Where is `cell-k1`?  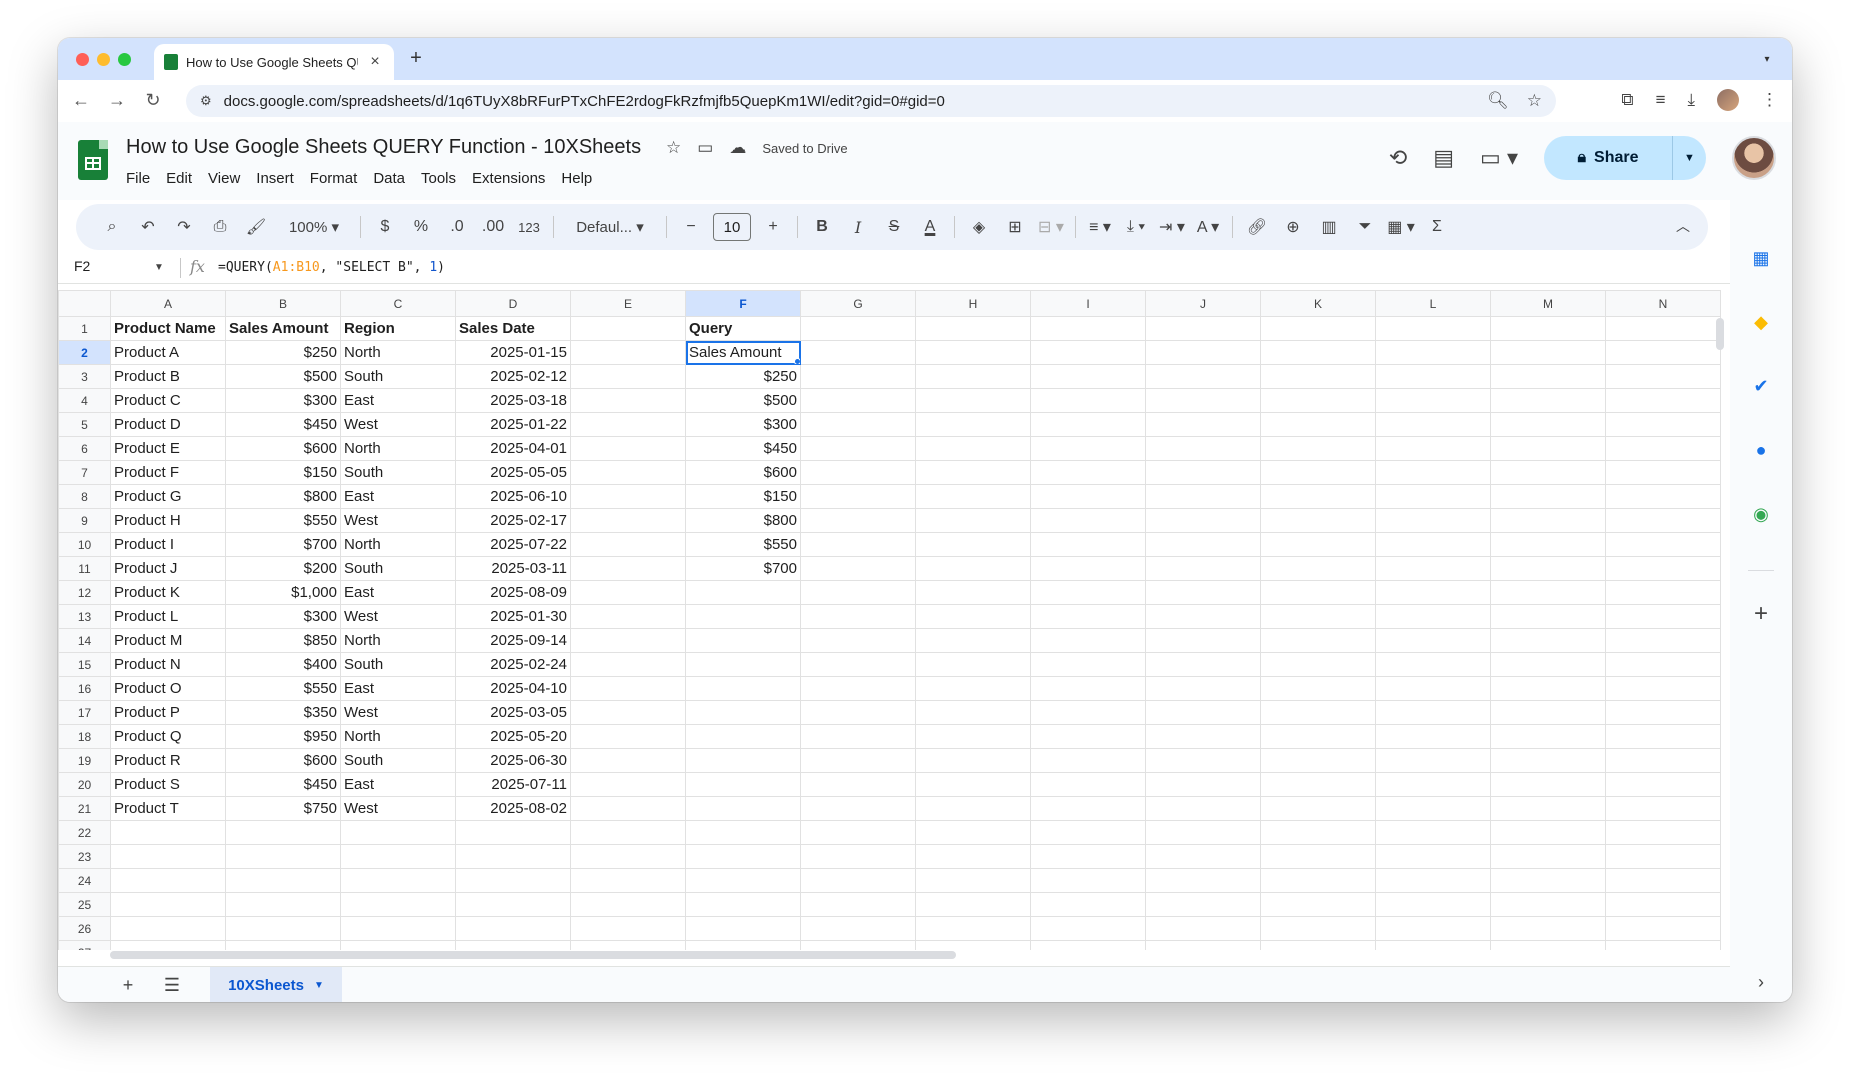 cell-k1 is located at coordinates (1318, 328).